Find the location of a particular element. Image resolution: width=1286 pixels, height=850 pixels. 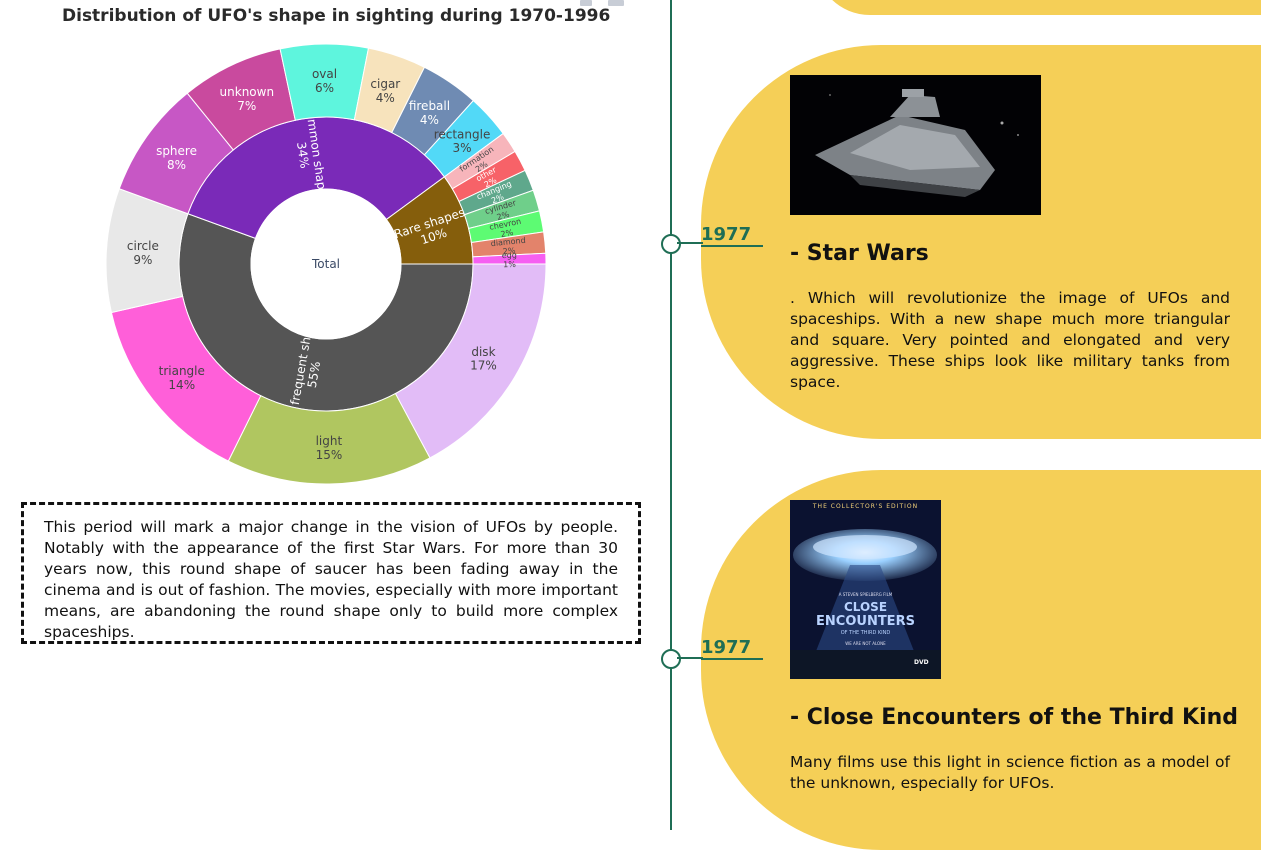

movie-title: - Star Wars is located at coordinates (859, 253).